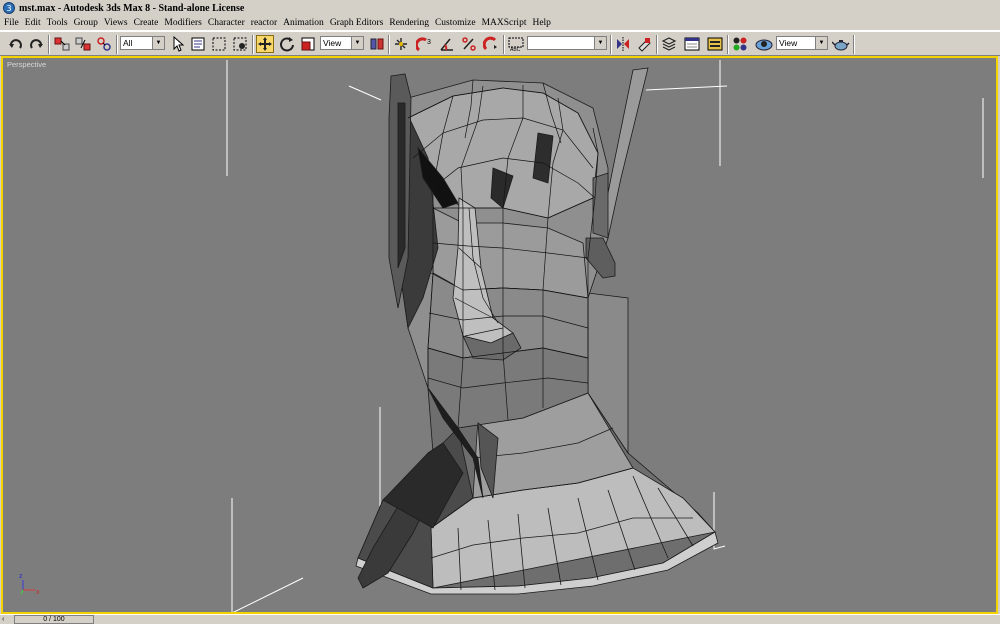  I want to click on schematic-view-button, so click(715, 44).